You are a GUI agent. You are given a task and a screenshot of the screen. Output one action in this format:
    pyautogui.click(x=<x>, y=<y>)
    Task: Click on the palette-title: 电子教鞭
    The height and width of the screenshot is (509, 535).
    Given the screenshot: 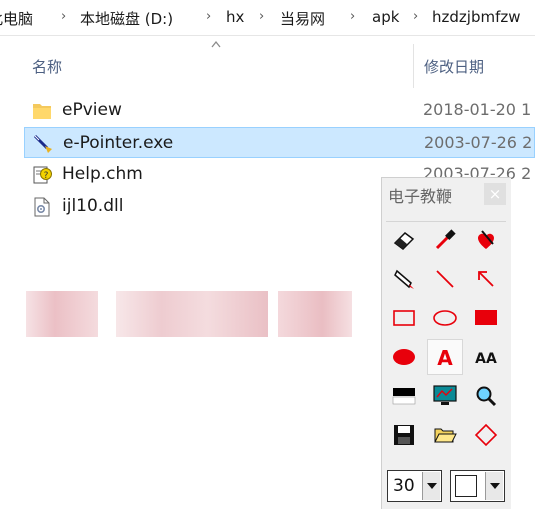 What is the action you would take?
    pyautogui.click(x=420, y=196)
    